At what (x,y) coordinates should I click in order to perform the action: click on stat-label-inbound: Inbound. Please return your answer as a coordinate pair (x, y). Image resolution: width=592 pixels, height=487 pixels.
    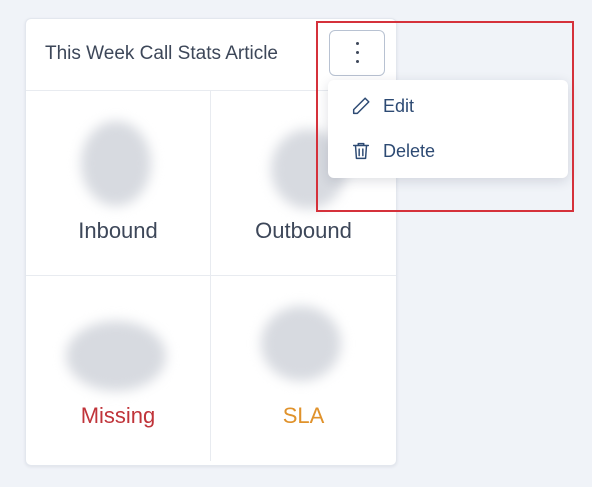
    Looking at the image, I should click on (118, 230).